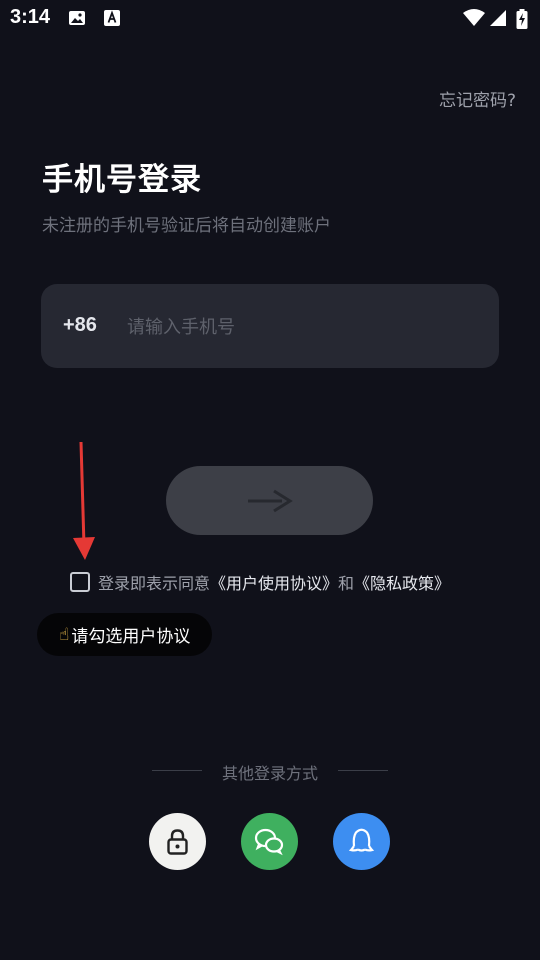  What do you see at coordinates (122, 180) in the screenshot?
I see `page-title: 手机号登录` at bounding box center [122, 180].